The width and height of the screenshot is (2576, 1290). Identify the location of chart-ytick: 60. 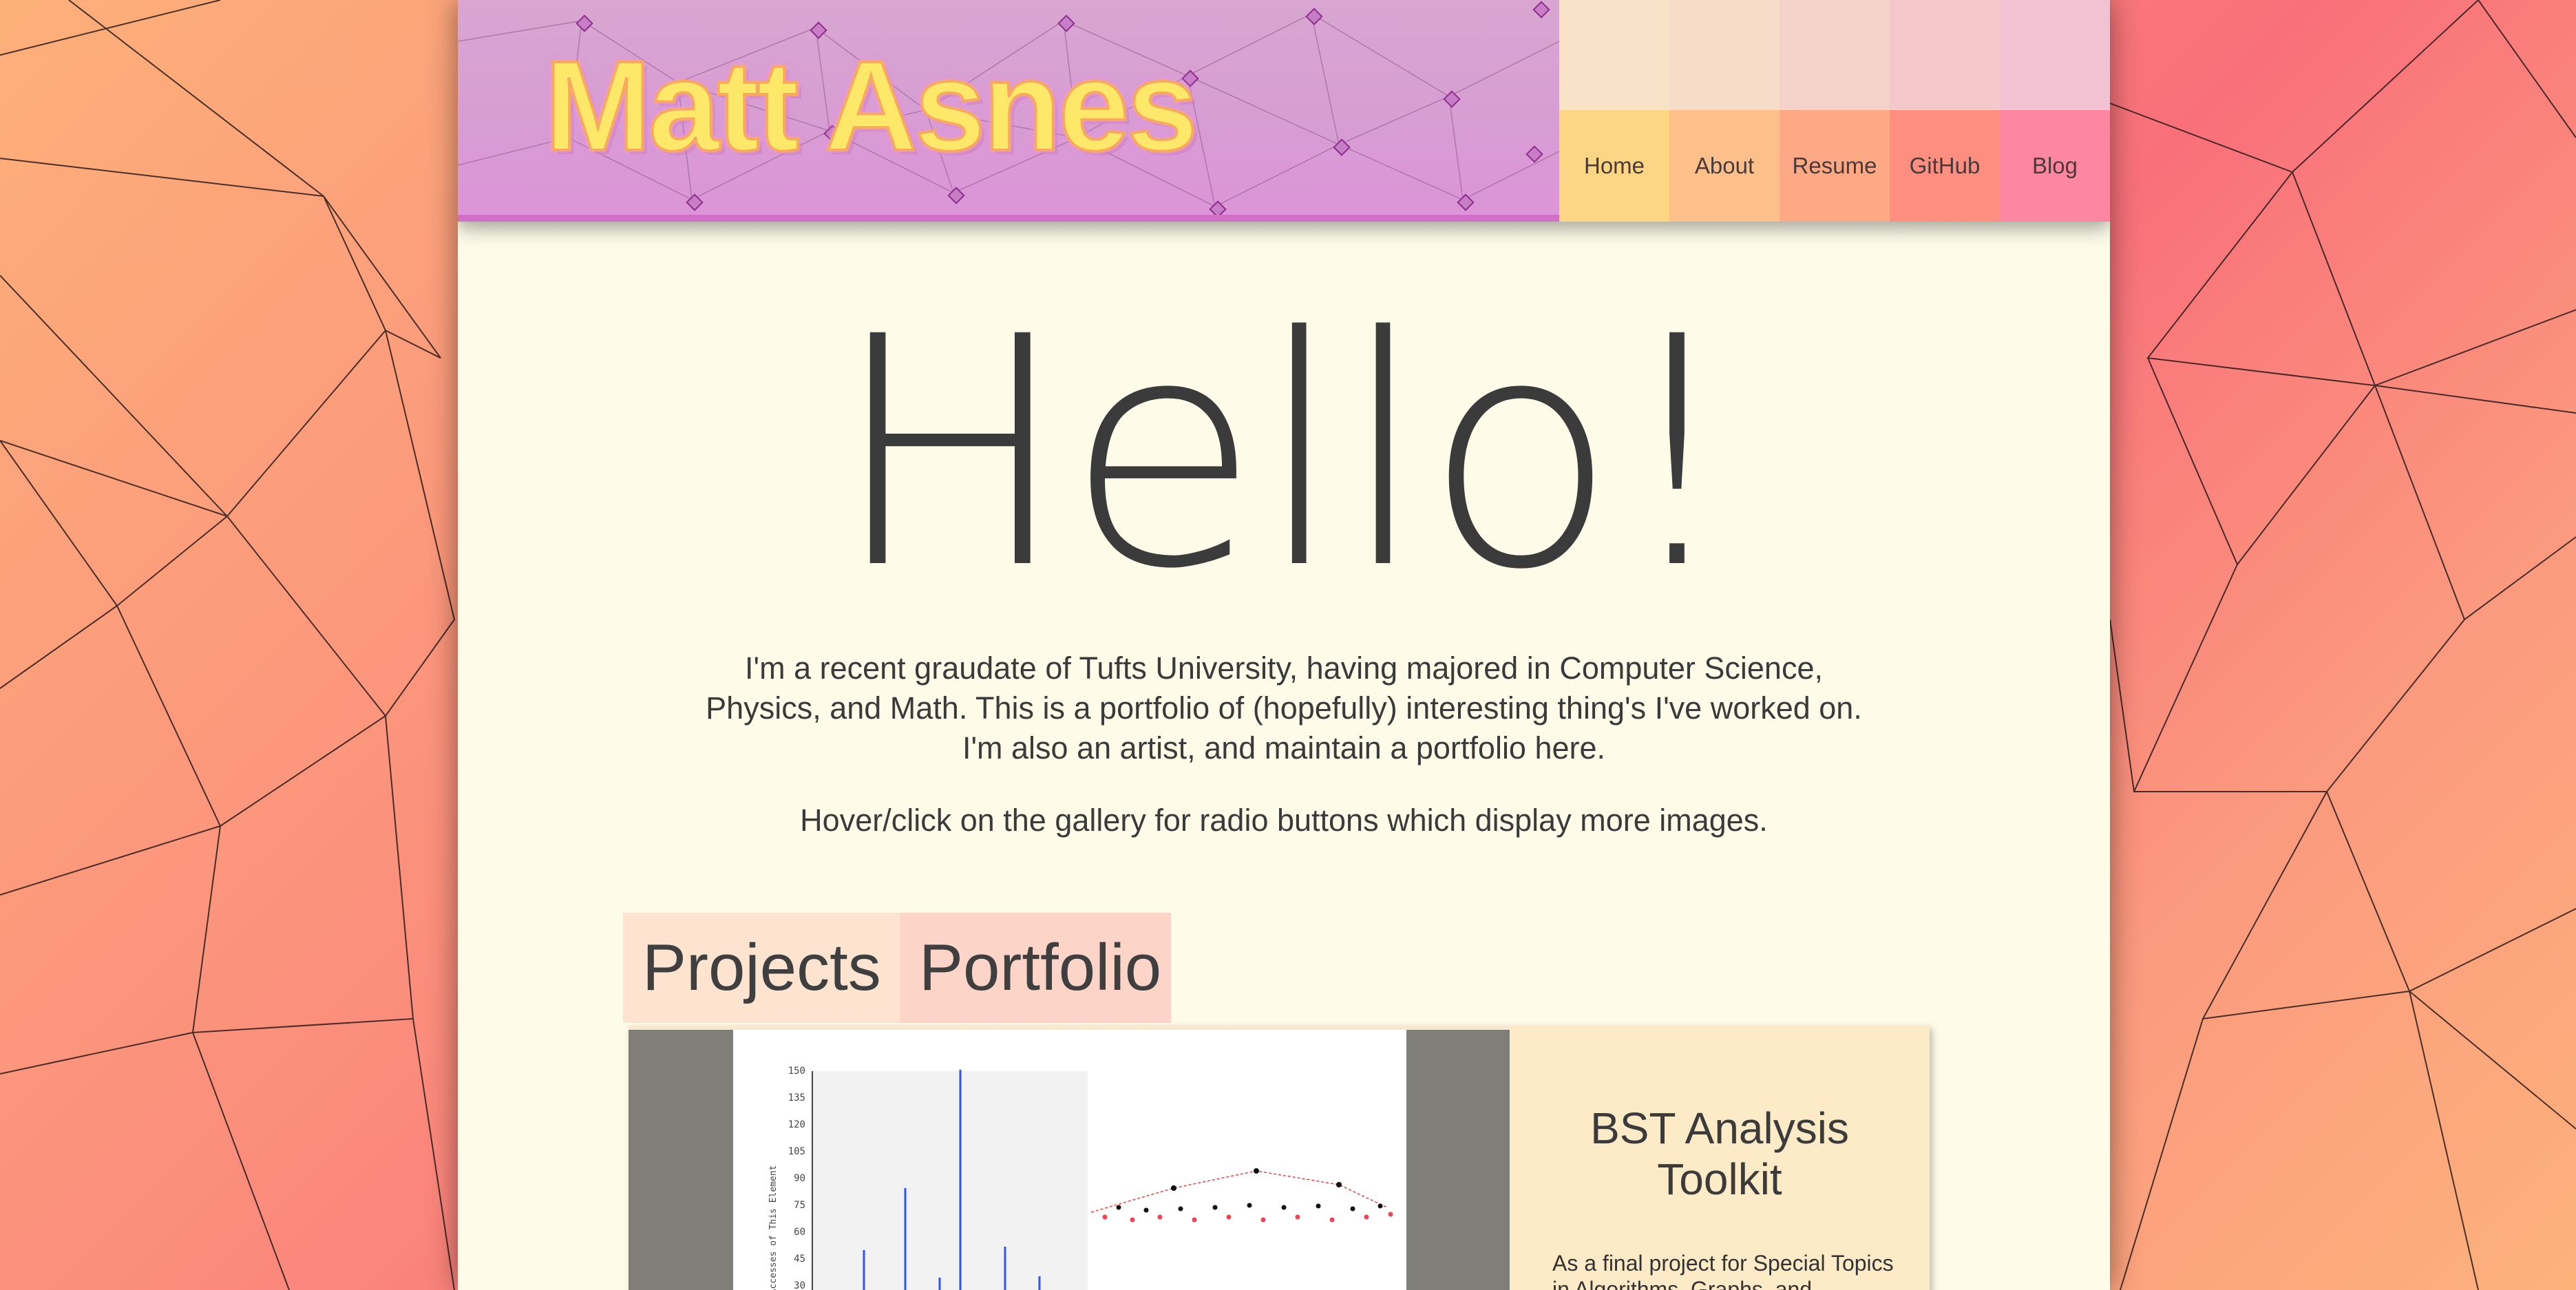
(800, 1232).